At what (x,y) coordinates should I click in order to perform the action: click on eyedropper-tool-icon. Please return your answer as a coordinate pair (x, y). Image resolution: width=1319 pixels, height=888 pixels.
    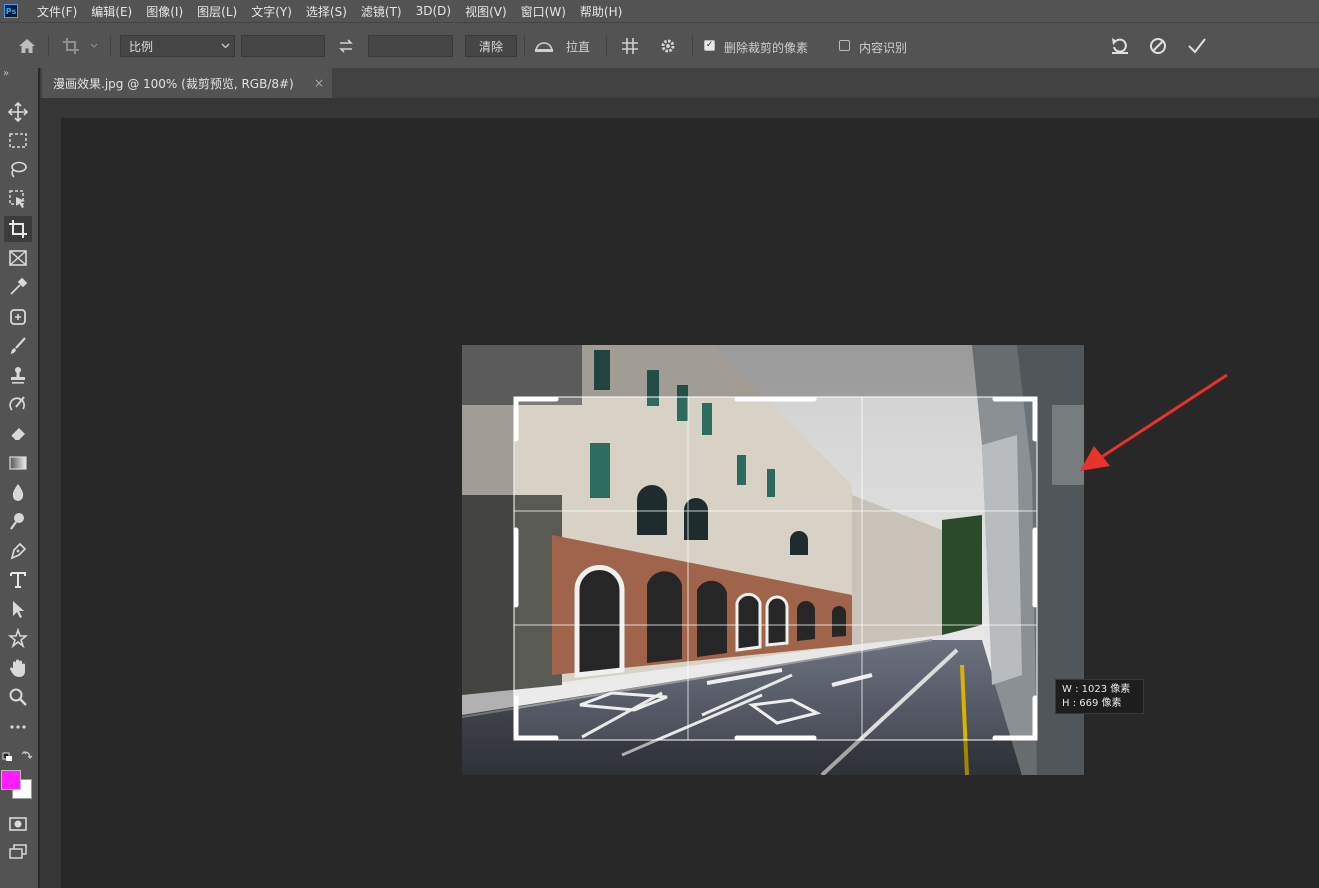
    Looking at the image, I should click on (18, 287).